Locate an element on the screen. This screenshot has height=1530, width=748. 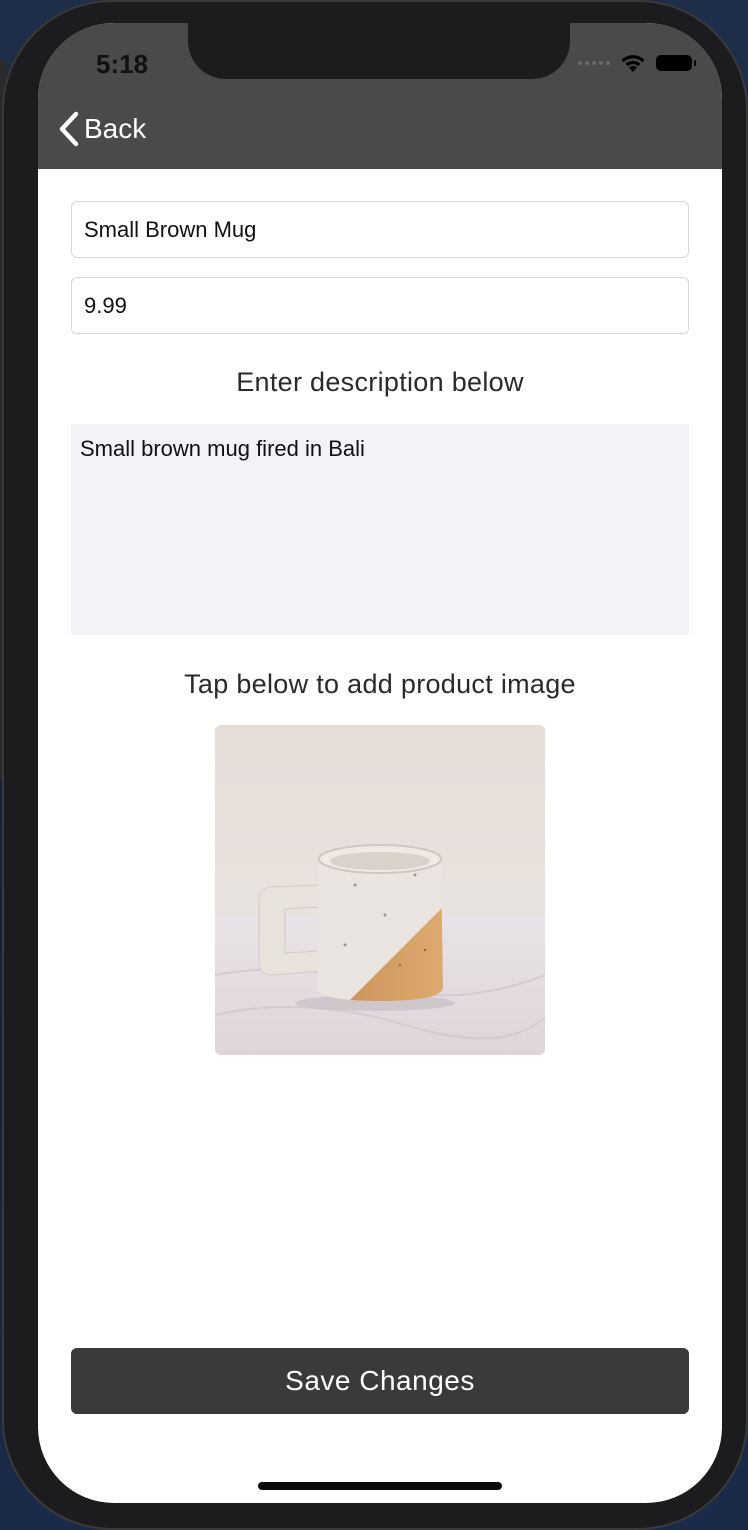
back-label: Back is located at coordinates (115, 128).